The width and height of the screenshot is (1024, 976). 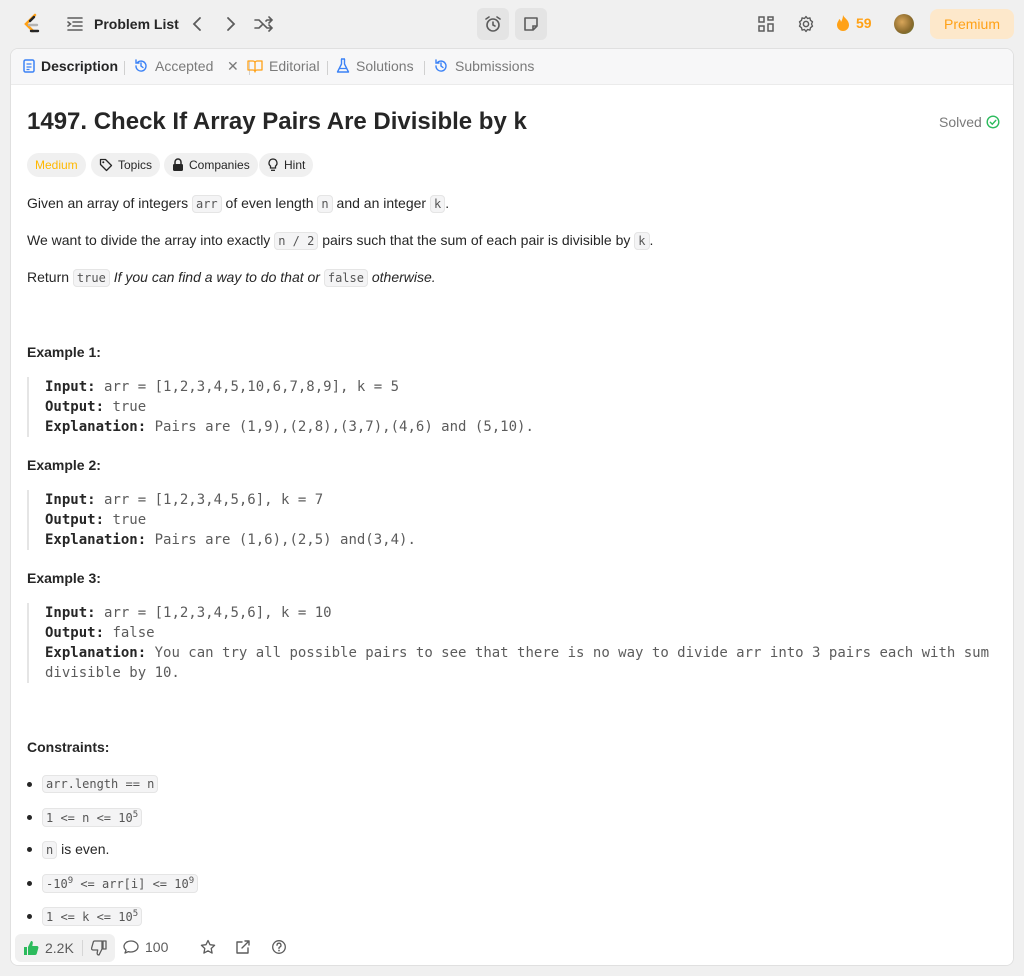 What do you see at coordinates (904, 24) in the screenshot?
I see `avatar` at bounding box center [904, 24].